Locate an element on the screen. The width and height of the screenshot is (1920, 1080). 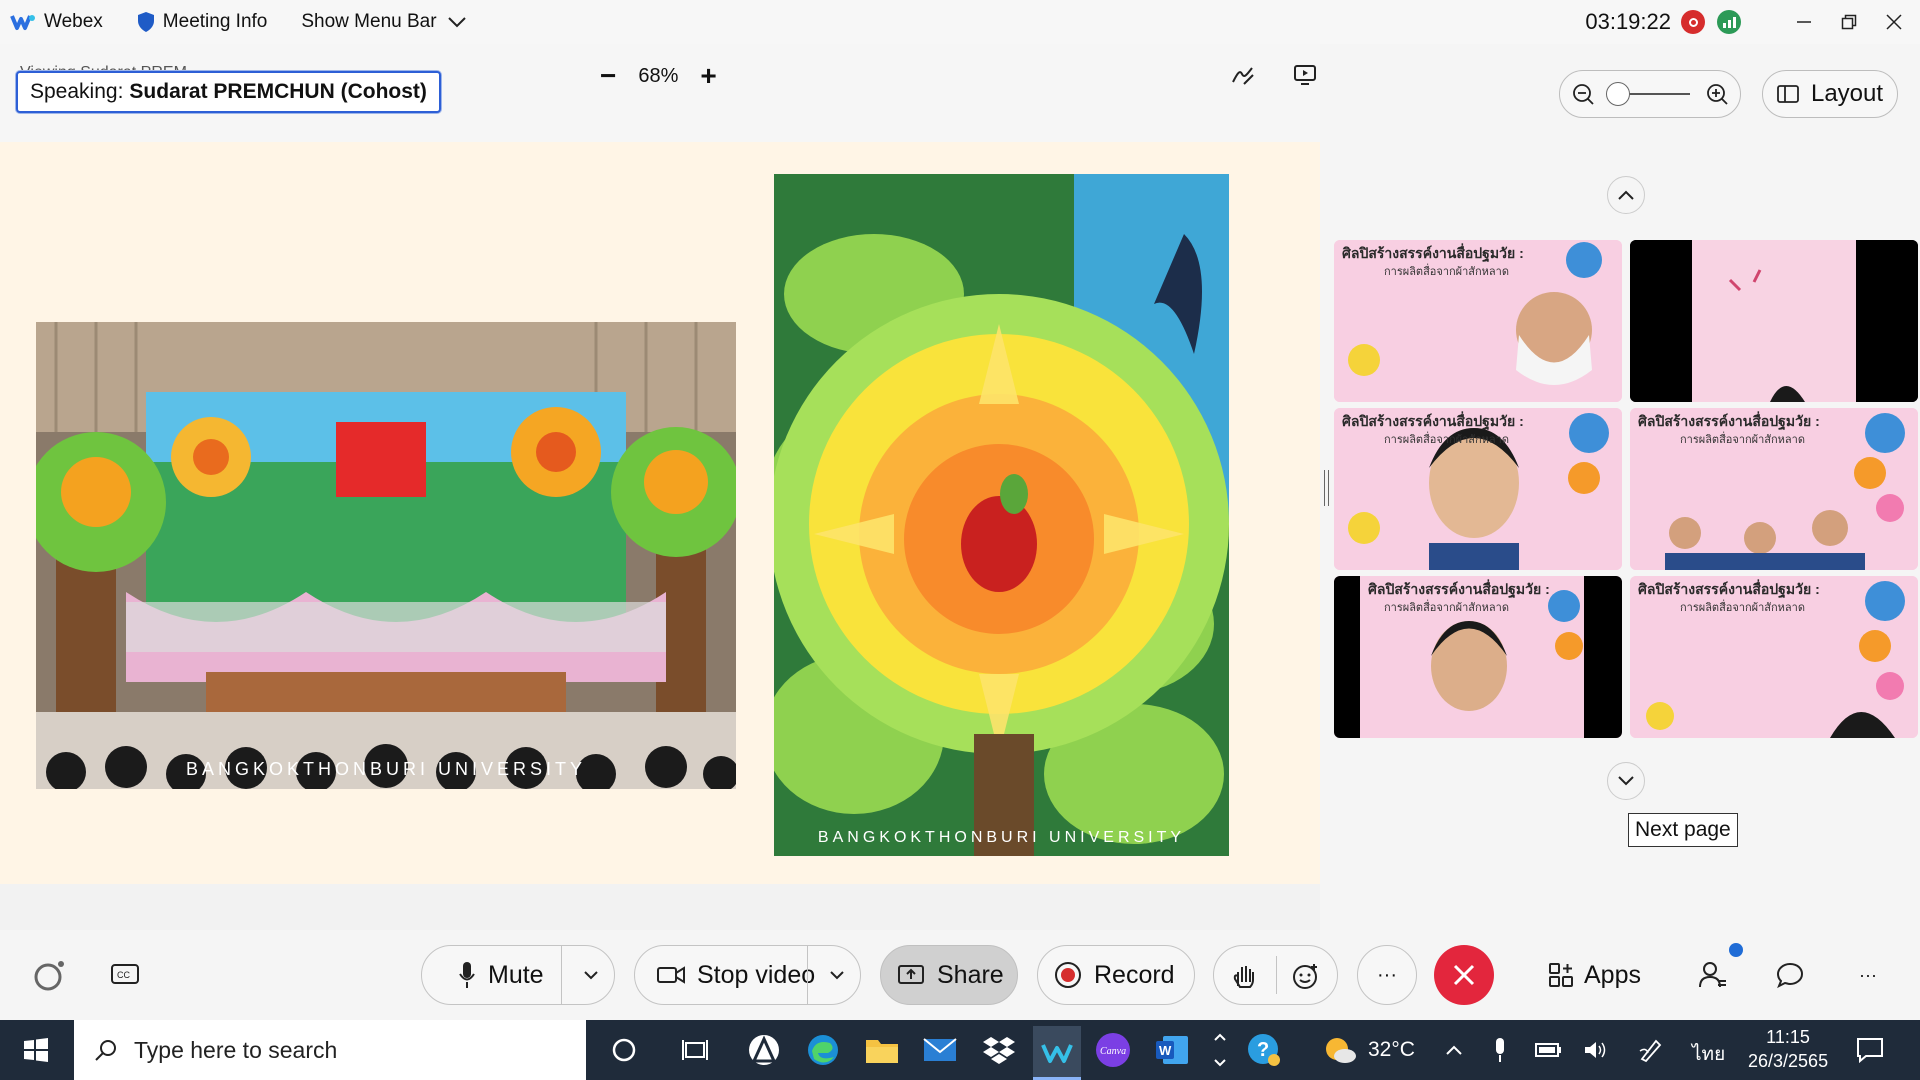
dropbox-icon is located at coordinates (999, 1050).